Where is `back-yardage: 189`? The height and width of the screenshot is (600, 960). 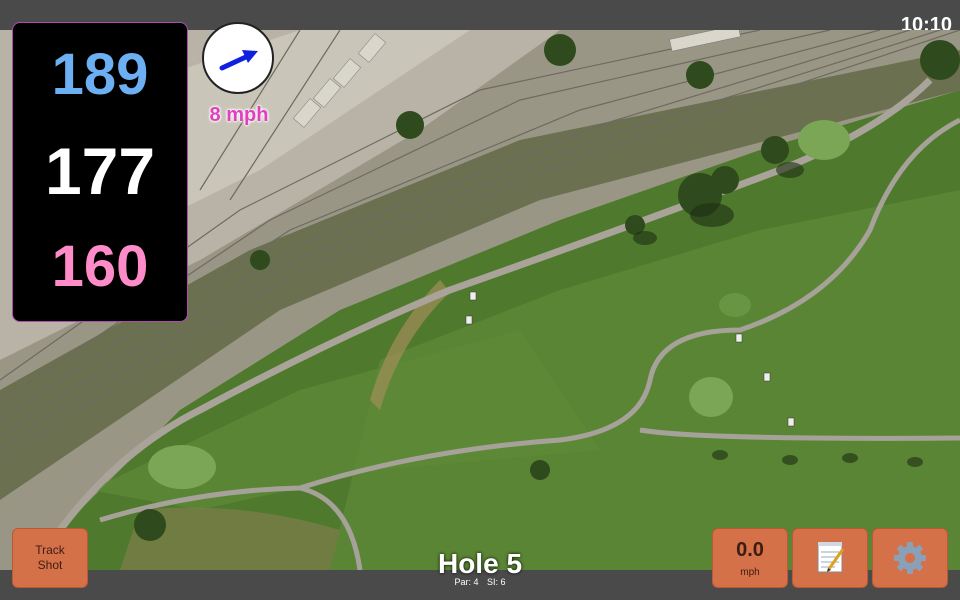 back-yardage: 189 is located at coordinates (100, 74).